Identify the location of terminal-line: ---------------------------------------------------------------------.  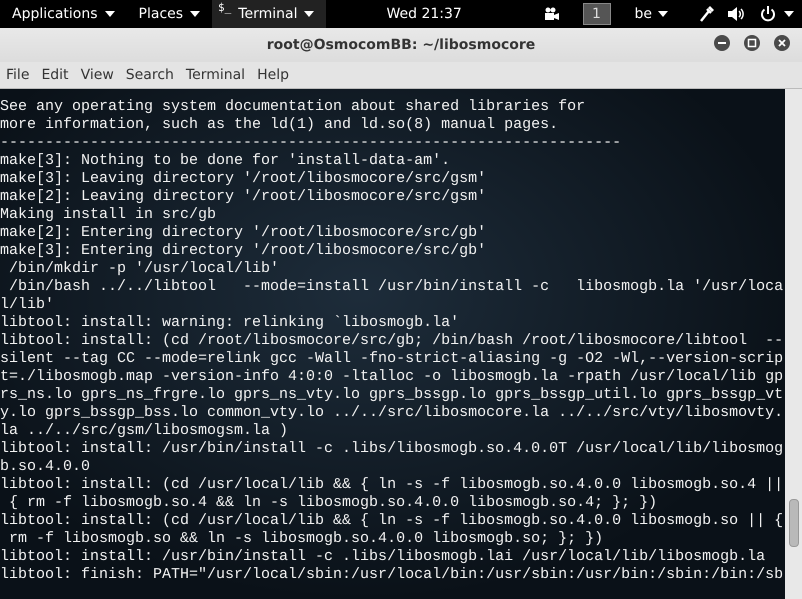
(311, 143).